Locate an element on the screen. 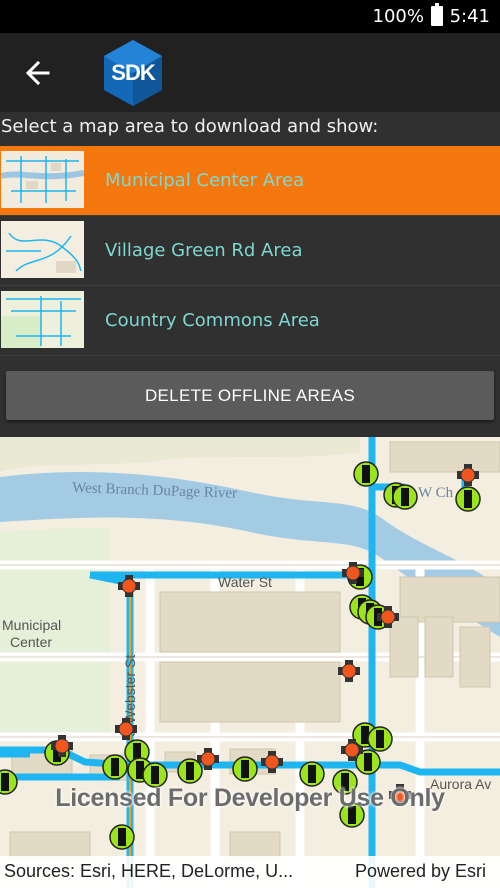 The image size is (500, 888). powered-by-esri: Powered by Esri is located at coordinates (420, 871).